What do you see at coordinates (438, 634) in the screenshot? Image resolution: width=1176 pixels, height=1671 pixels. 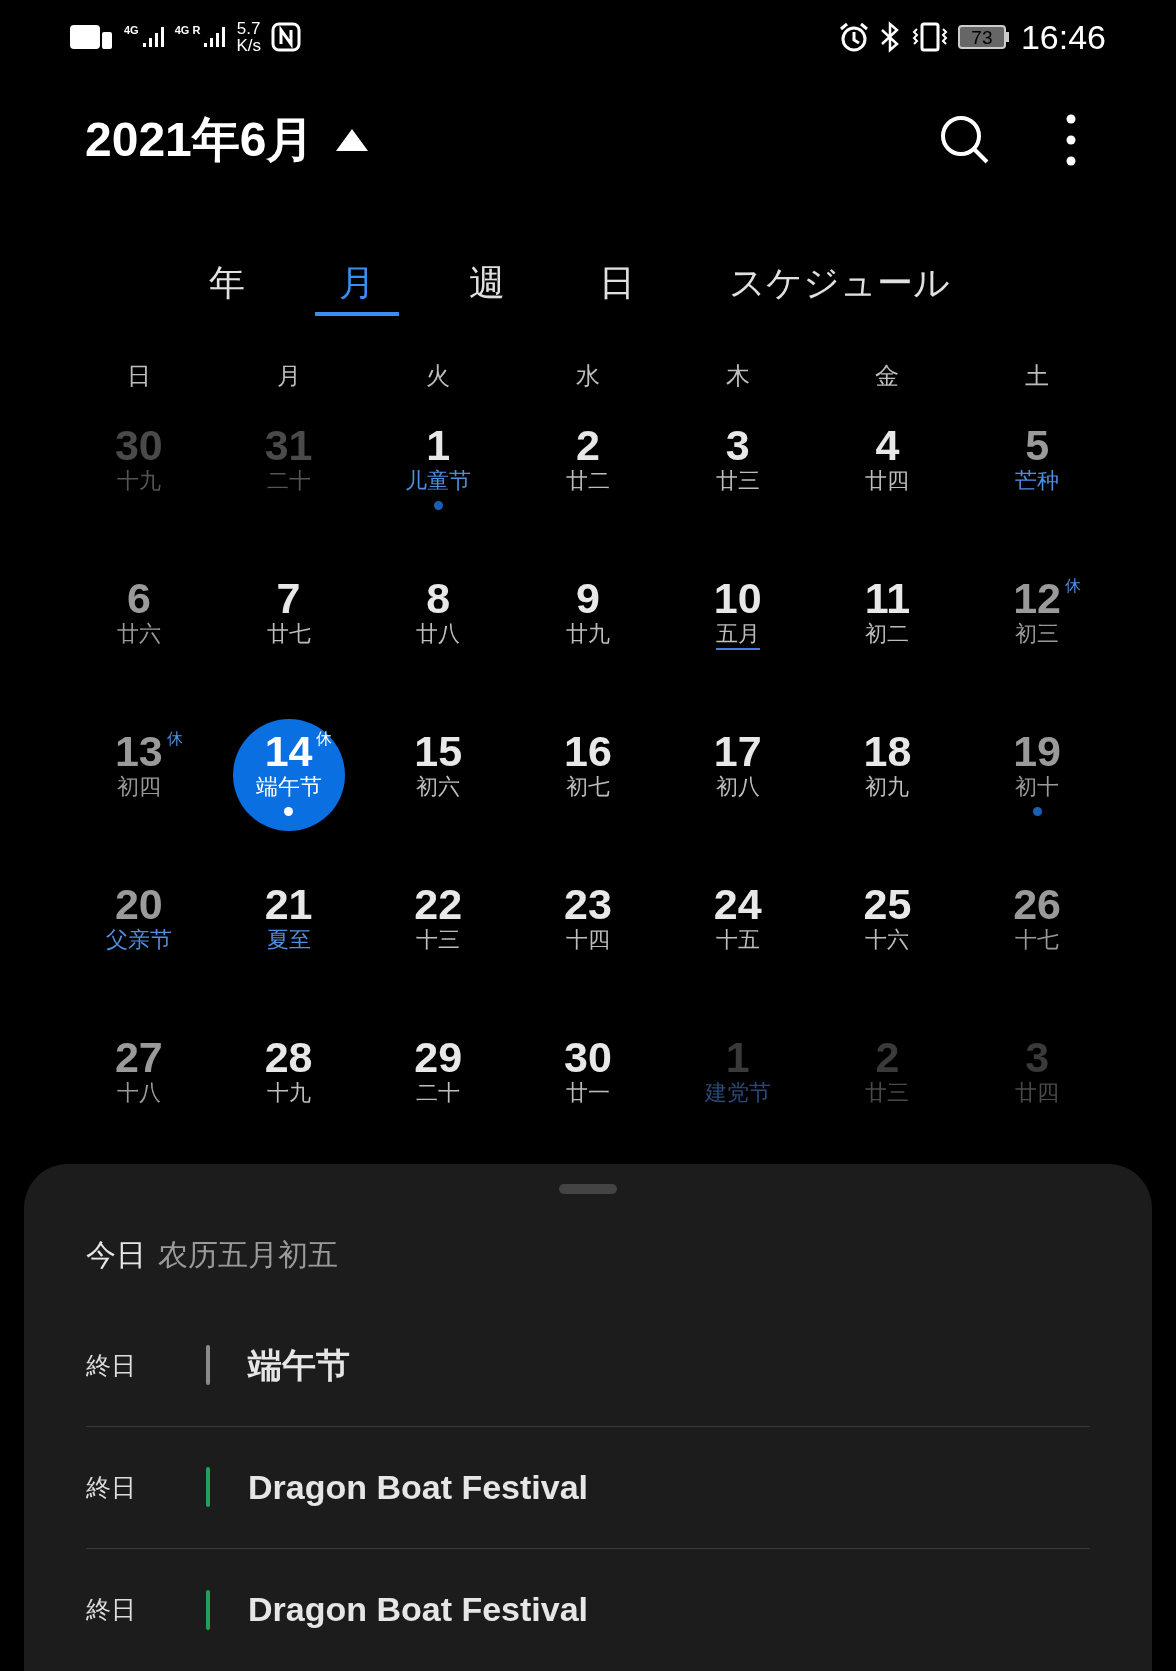 I see `lunar-date: 廿八` at bounding box center [438, 634].